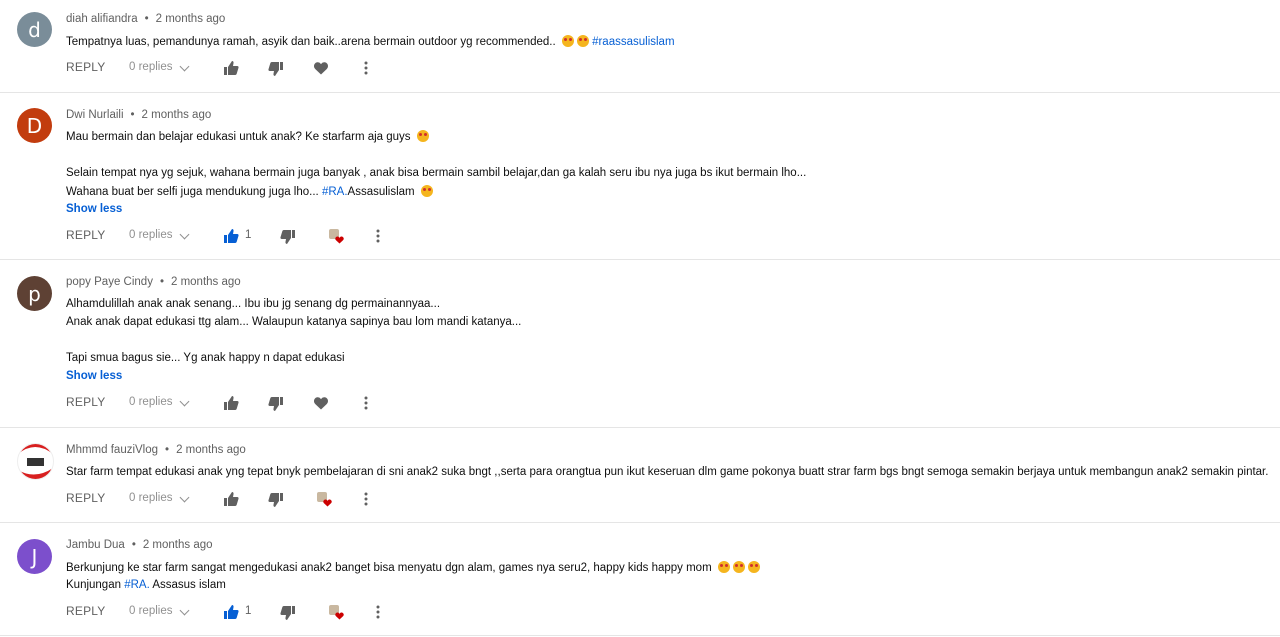 The height and width of the screenshot is (637, 1280). I want to click on avatar: p, so click(34, 293).